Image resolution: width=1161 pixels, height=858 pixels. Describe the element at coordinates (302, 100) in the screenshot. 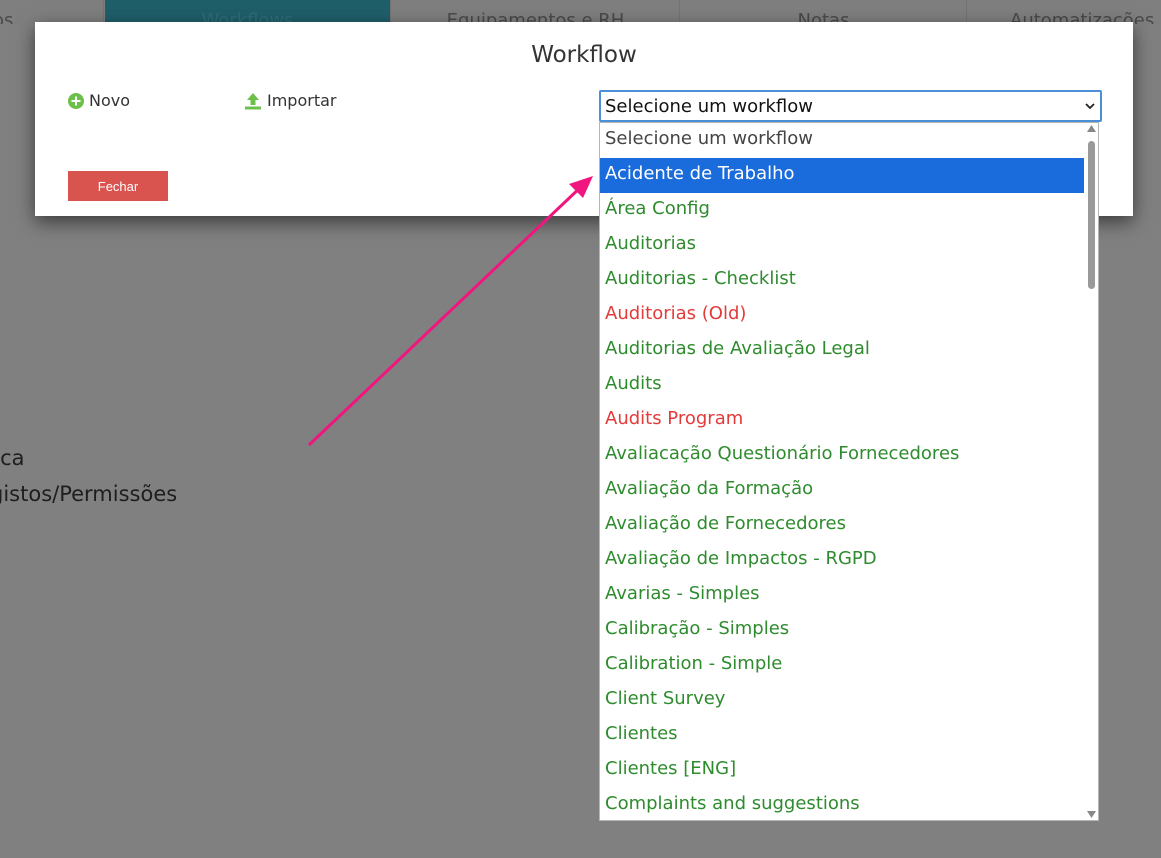

I see `importar-label: Importar` at that location.